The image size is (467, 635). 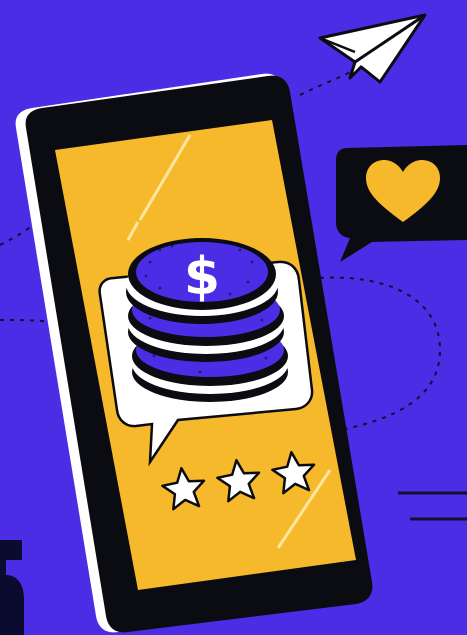 What do you see at coordinates (12, 587) in the screenshot?
I see `partial-digit-shape` at bounding box center [12, 587].